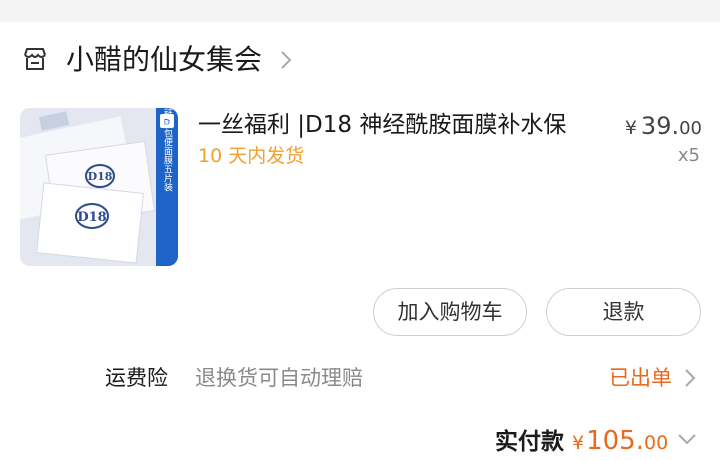 The width and height of the screenshot is (720, 460). What do you see at coordinates (688, 155) in the screenshot?
I see `product-quantity: x5` at bounding box center [688, 155].